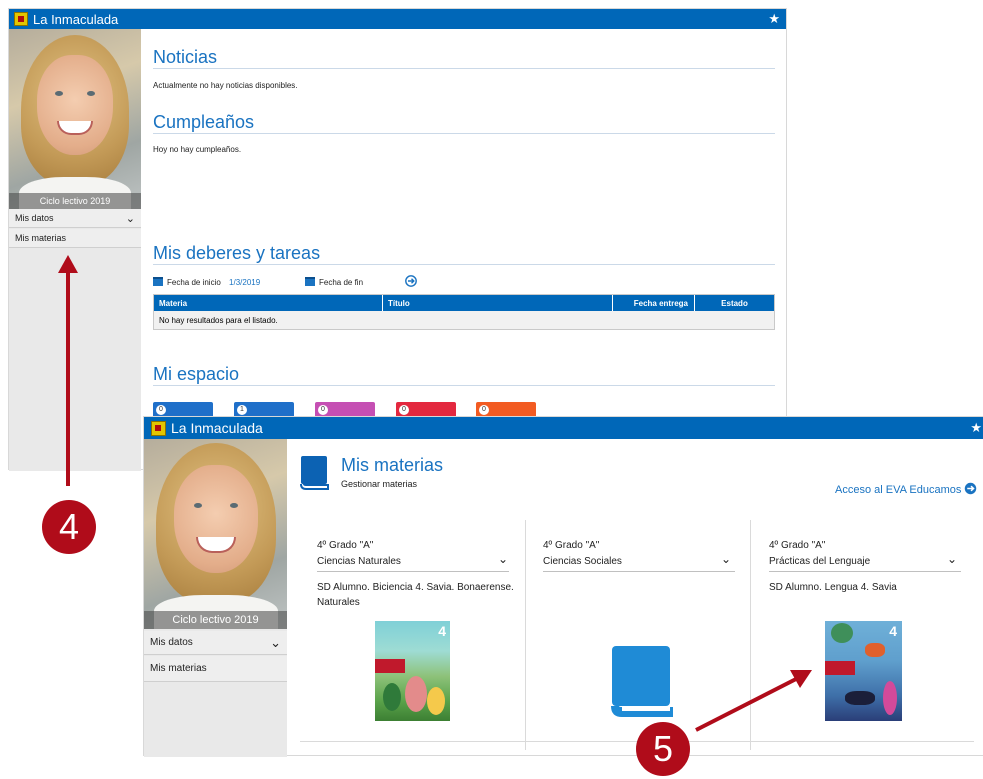 The width and height of the screenshot is (983, 779). I want to click on end-date-filter: Fecha de fin, so click(334, 282).